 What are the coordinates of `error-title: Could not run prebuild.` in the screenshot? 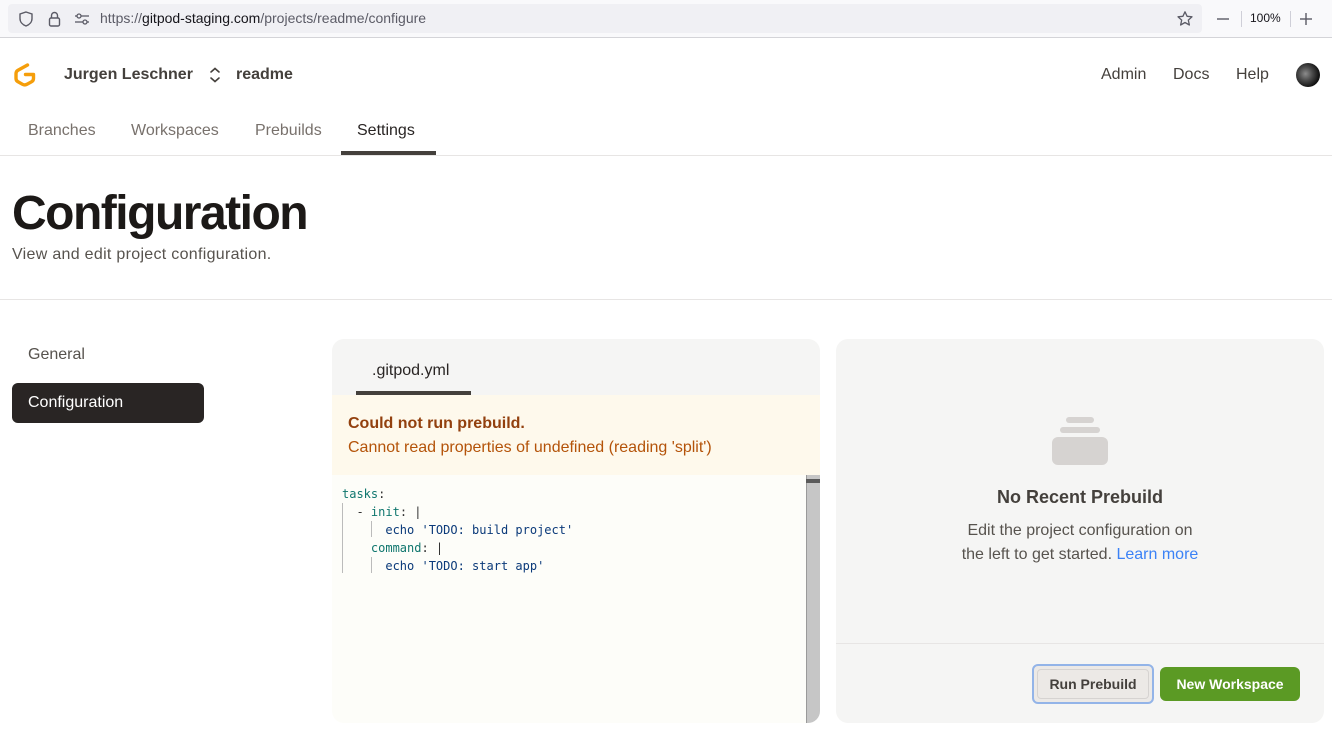 It's located at (436, 423).